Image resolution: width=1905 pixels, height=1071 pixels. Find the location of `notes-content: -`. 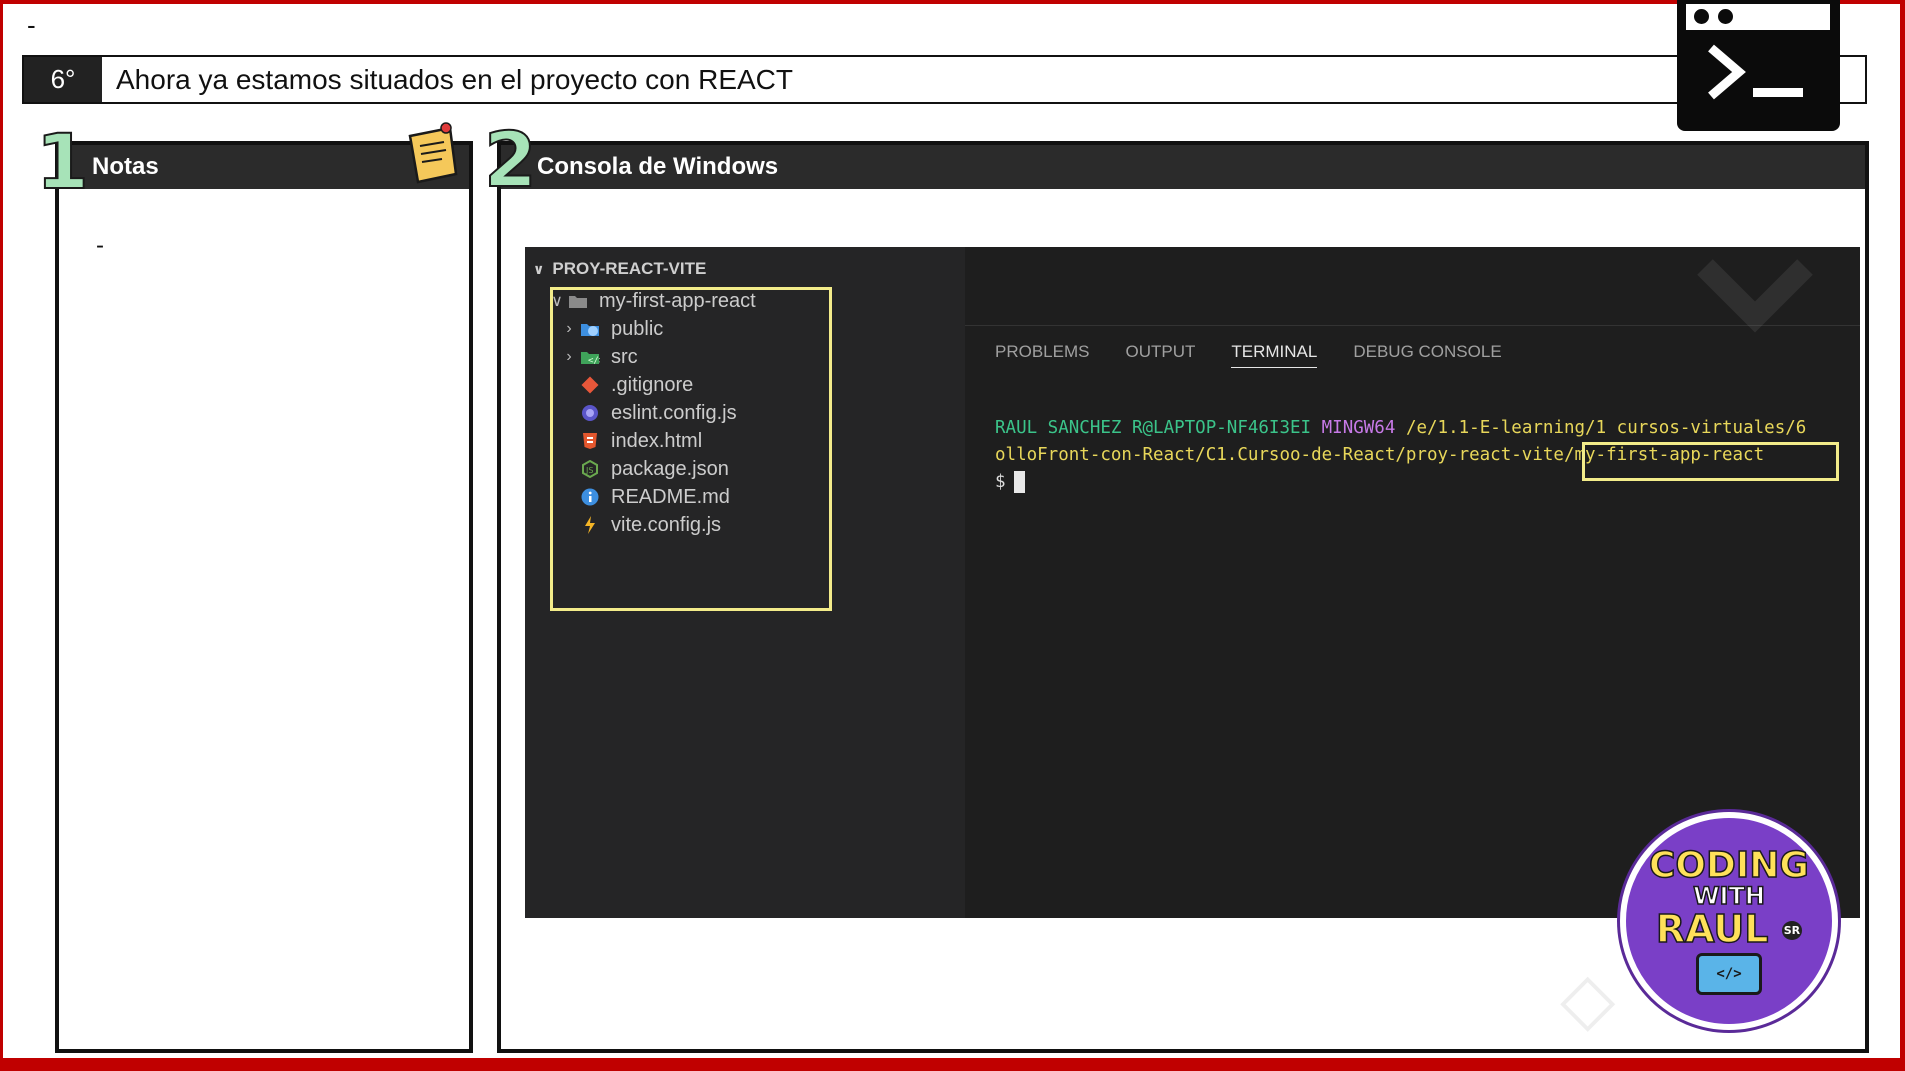

notes-content: - is located at coordinates (100, 245).